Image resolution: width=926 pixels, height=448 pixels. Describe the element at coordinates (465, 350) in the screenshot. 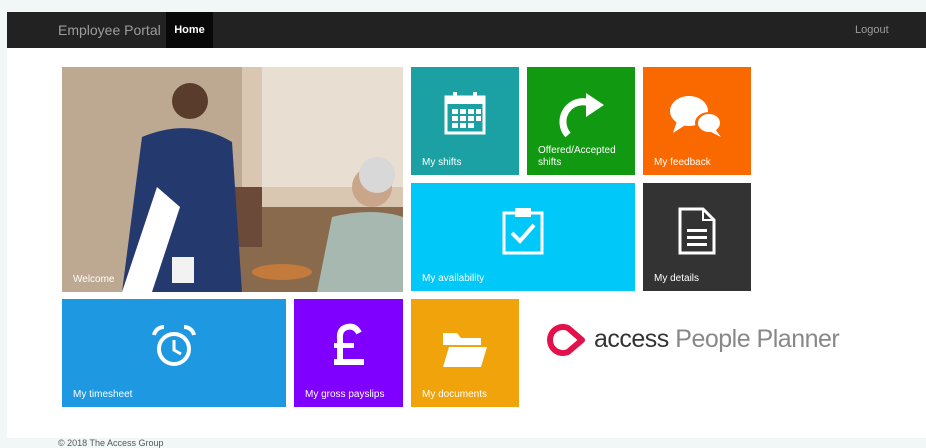

I see `folder-icon` at that location.